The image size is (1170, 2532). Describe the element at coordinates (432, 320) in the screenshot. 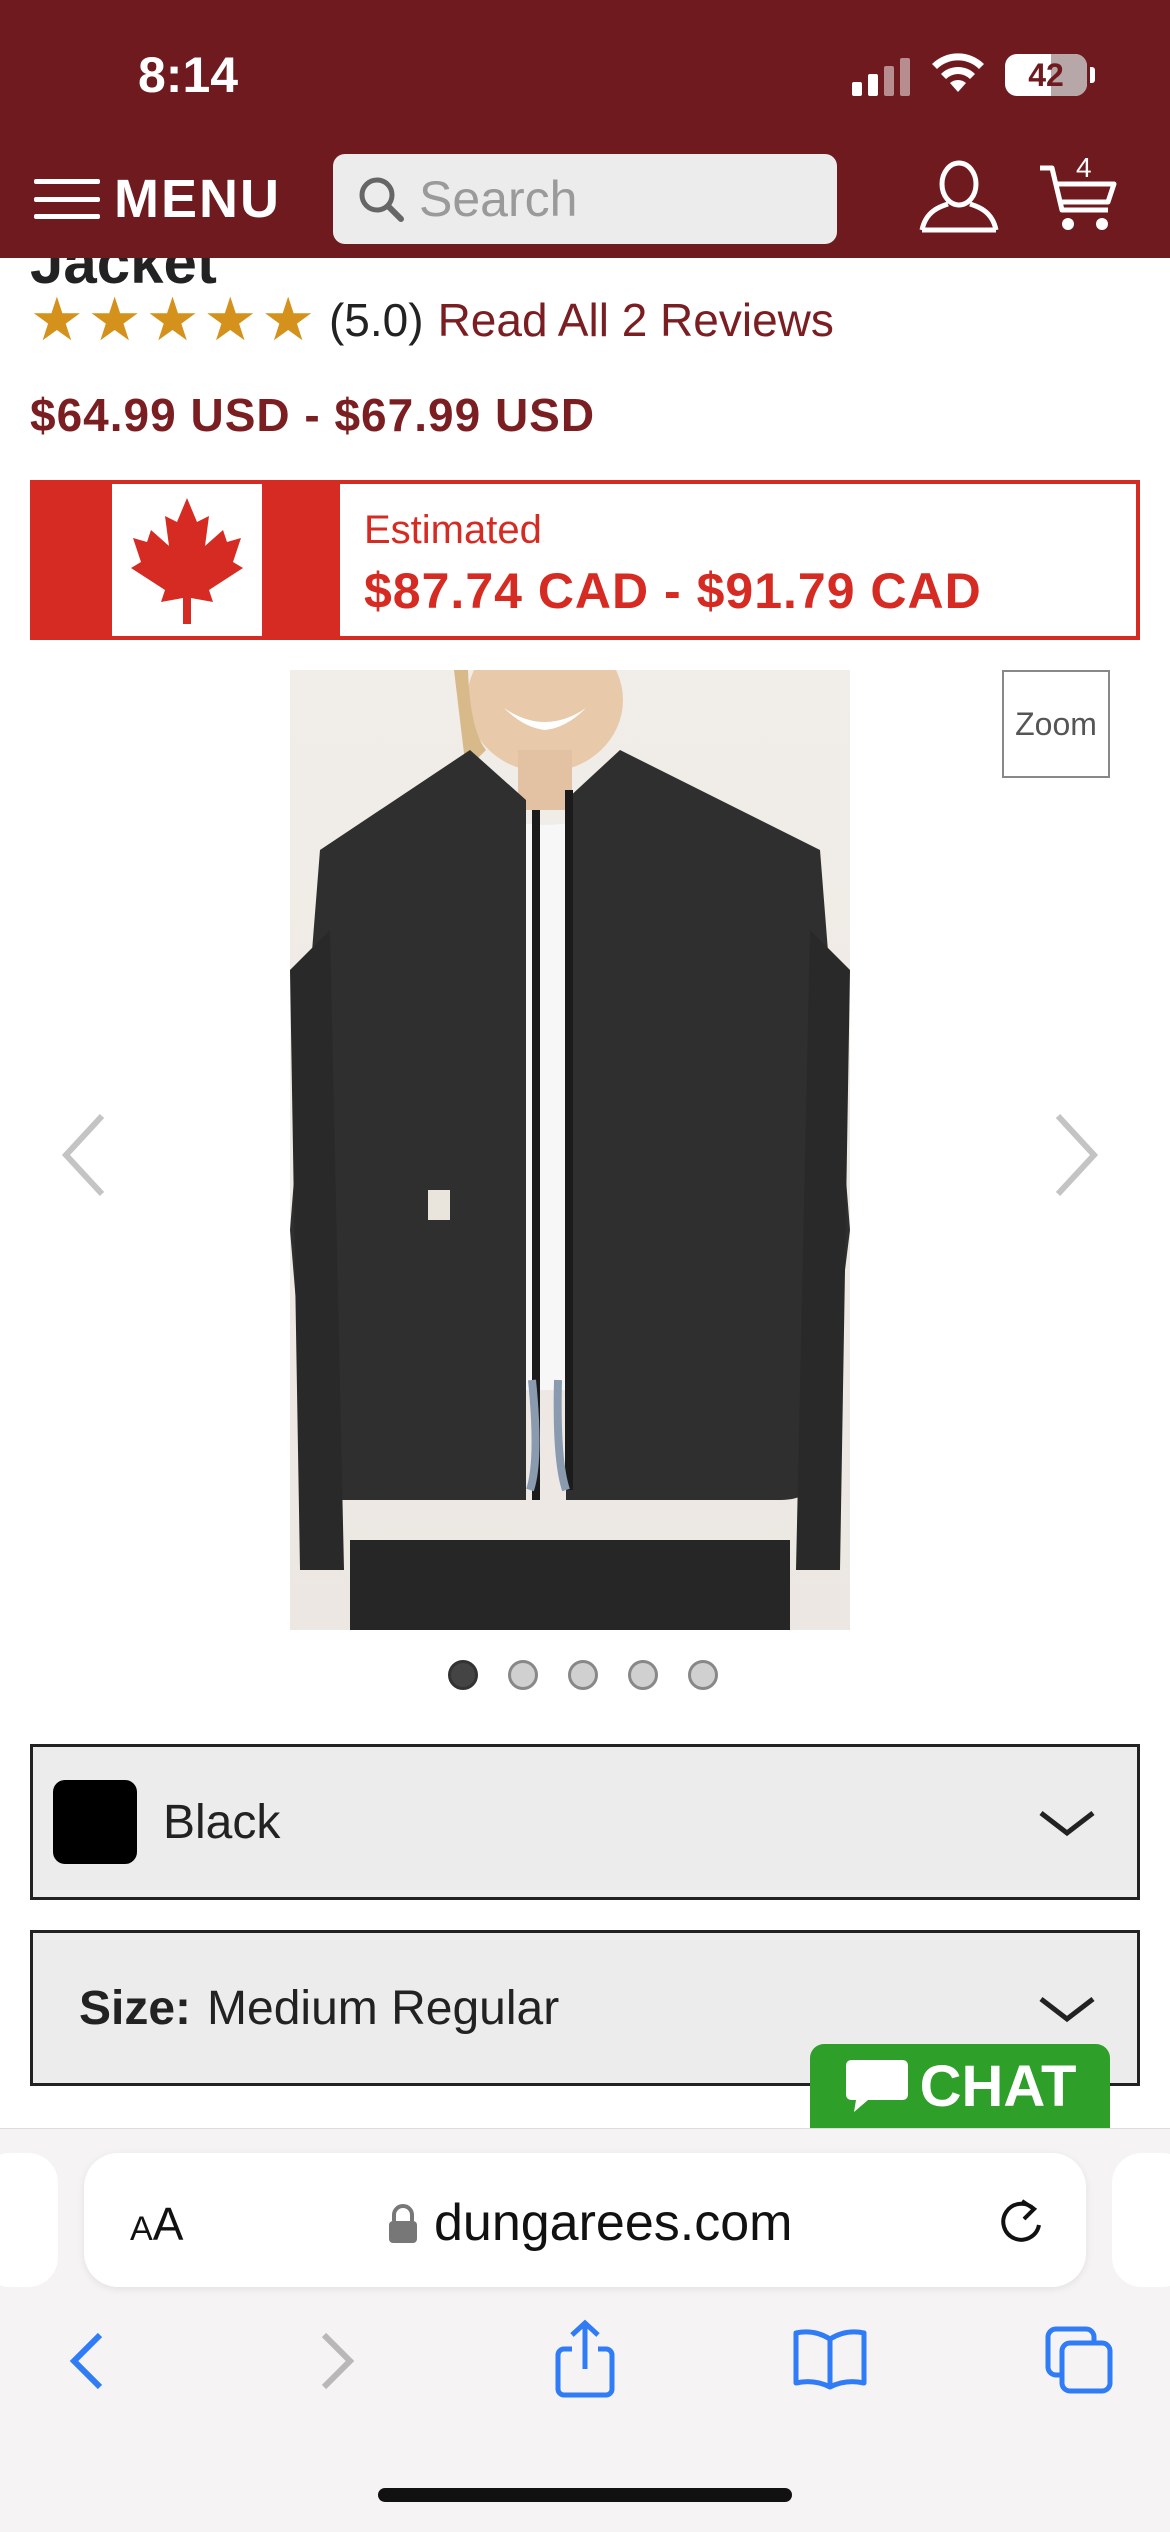

I see `rating-row: ★ ★ ★ ★ ★ (5.0) Read All 2 Reviews` at that location.